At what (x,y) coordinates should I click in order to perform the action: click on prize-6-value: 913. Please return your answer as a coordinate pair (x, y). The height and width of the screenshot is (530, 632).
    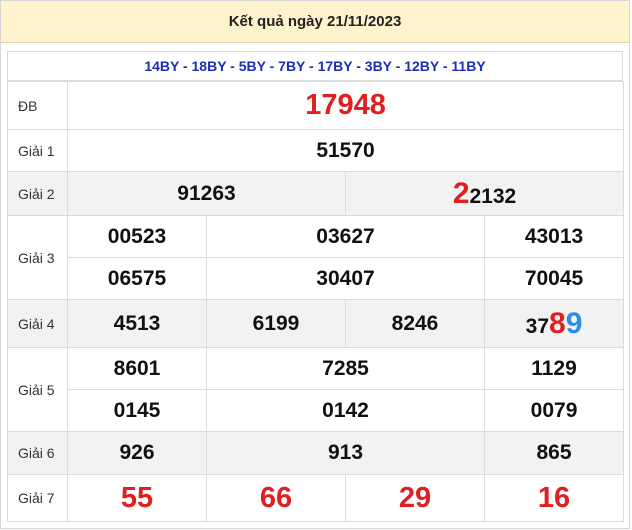
    Looking at the image, I should click on (345, 453).